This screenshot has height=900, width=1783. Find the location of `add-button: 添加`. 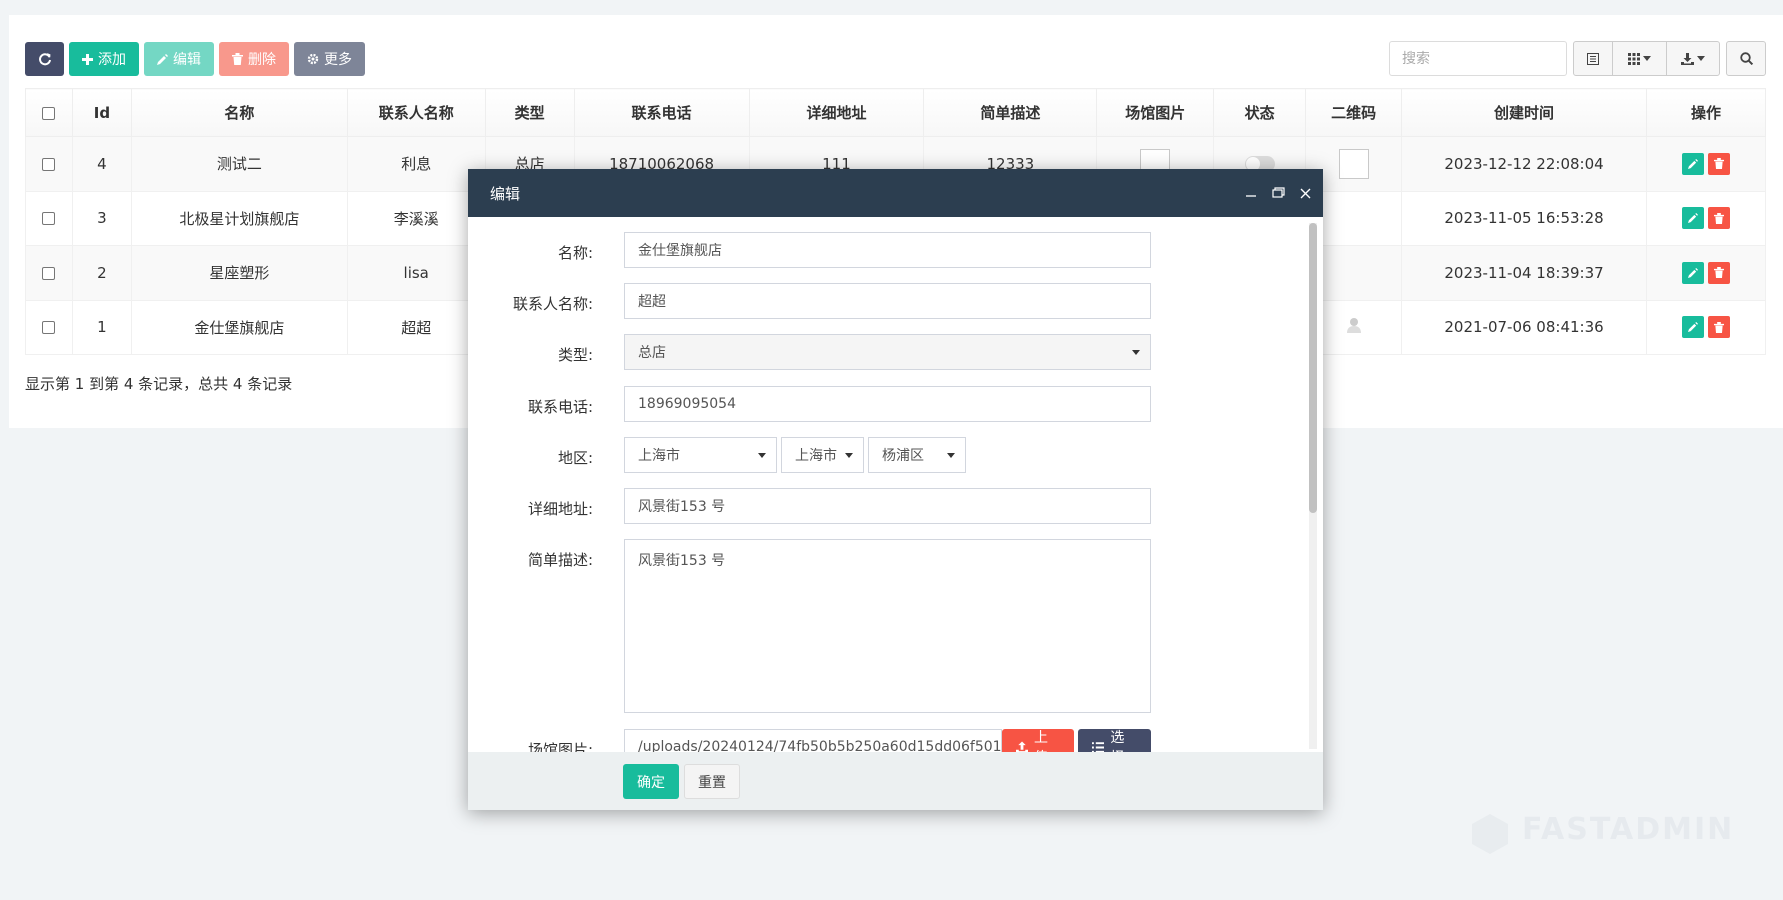

add-button: 添加 is located at coordinates (104, 59).